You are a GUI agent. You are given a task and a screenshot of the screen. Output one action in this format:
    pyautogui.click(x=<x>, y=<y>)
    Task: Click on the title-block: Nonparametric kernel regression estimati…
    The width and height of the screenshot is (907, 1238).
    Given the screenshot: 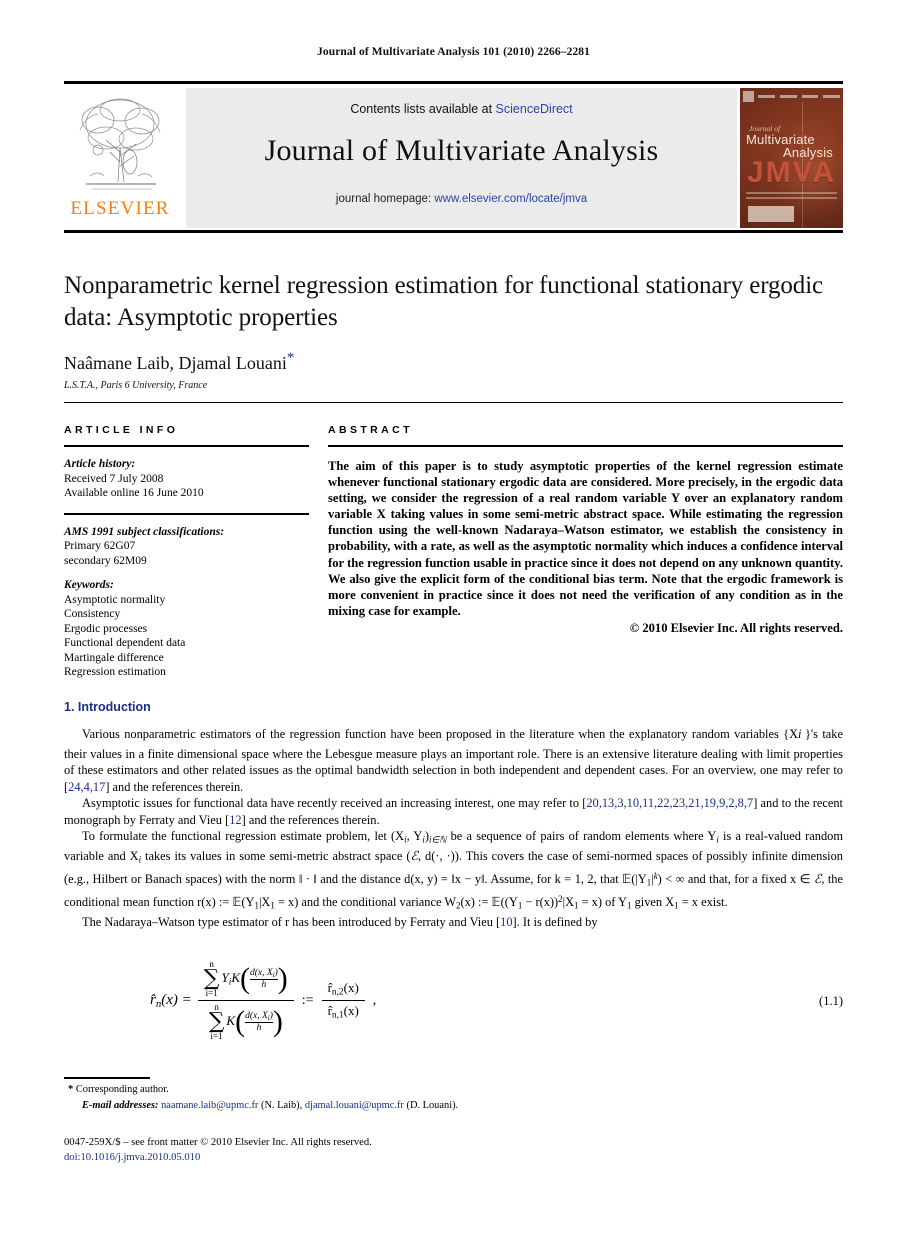 What is the action you would take?
    pyautogui.click(x=453, y=330)
    